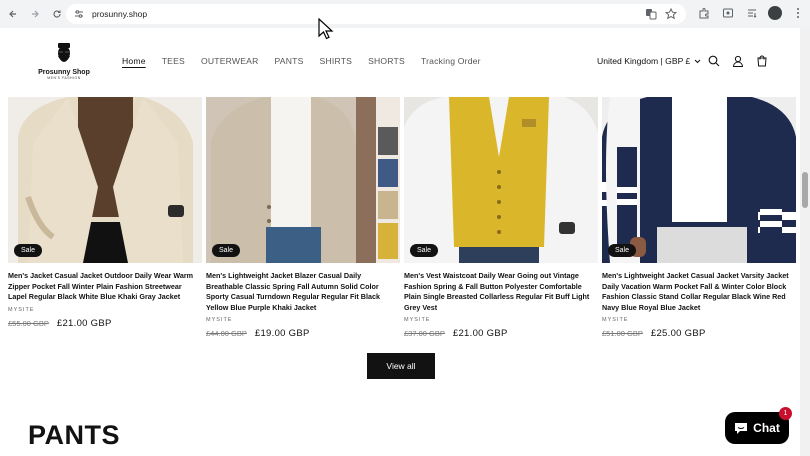 Image resolution: width=810 pixels, height=456 pixels. I want to click on menu-dots-icon, so click(798, 13).